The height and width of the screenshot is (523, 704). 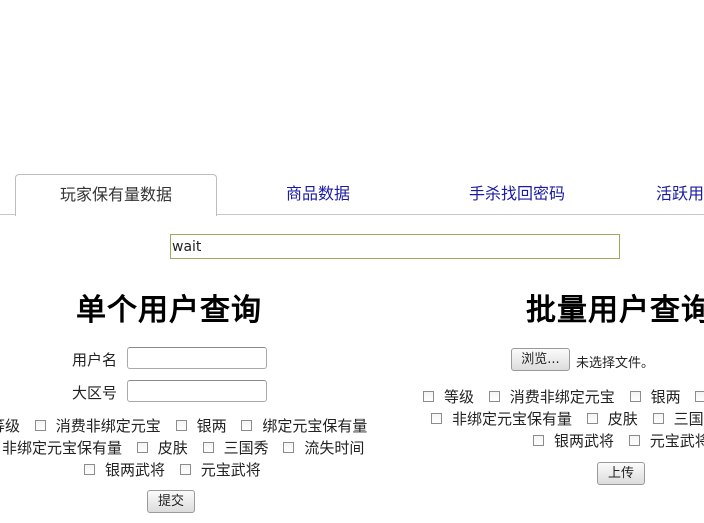 I want to click on region-label: 大区号, so click(x=95, y=393).